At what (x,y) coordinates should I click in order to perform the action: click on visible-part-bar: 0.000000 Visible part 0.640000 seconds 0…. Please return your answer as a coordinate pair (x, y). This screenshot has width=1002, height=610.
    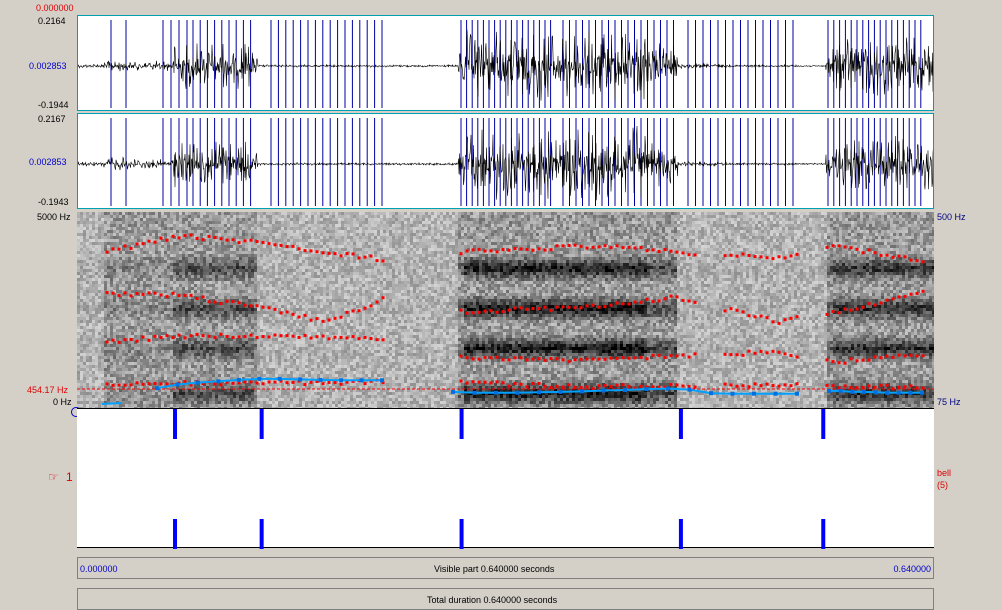
    Looking at the image, I should click on (505, 568).